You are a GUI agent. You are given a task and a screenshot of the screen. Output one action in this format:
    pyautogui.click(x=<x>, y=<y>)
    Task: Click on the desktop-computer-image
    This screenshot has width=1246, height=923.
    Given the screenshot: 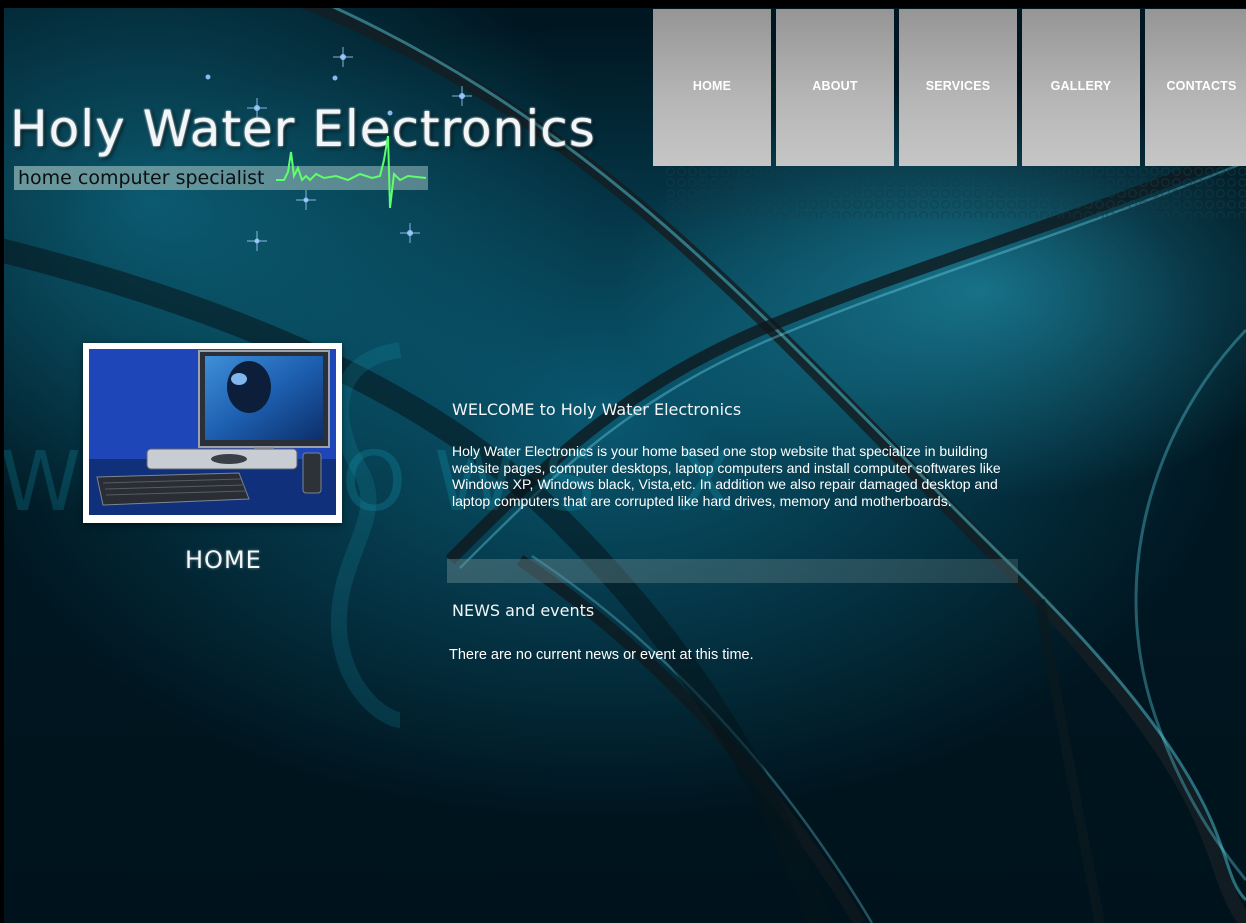 What is the action you would take?
    pyautogui.click(x=212, y=432)
    